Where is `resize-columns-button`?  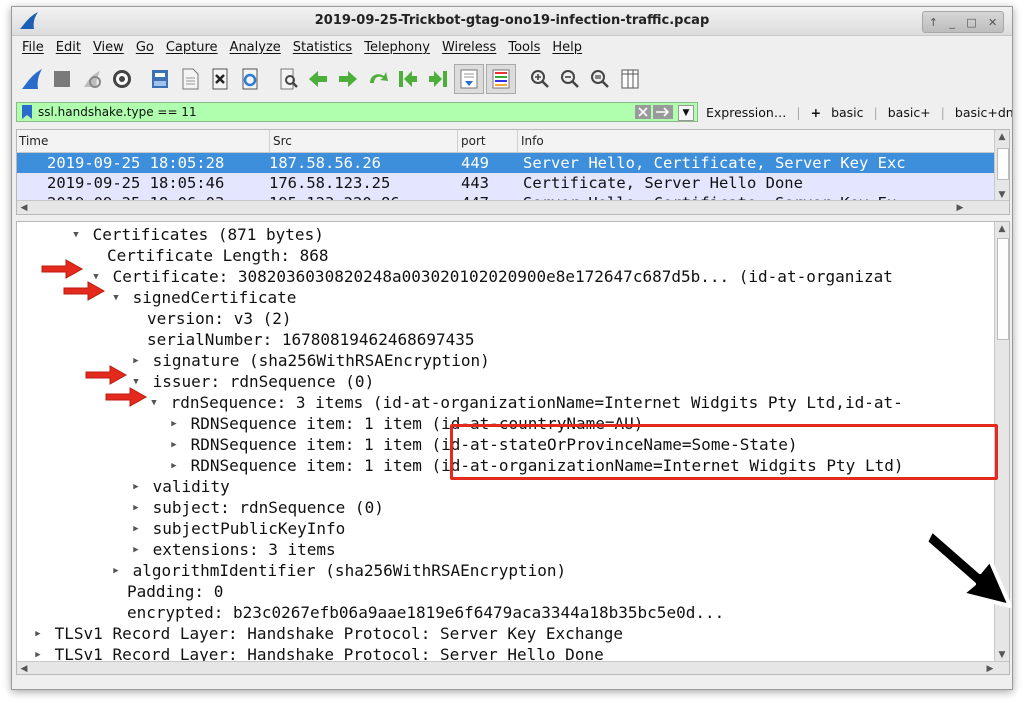
resize-columns-button is located at coordinates (630, 79).